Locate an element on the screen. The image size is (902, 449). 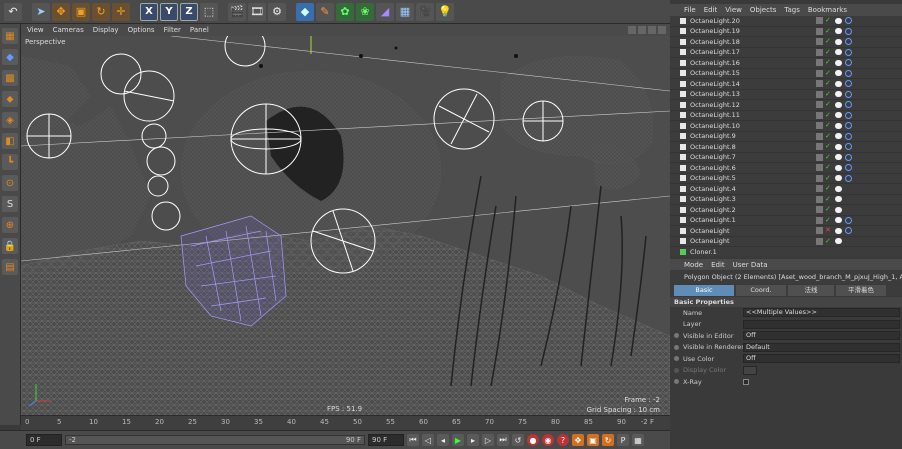
object-row: OctaneLight.14 ✓ is located at coordinates (786, 84).